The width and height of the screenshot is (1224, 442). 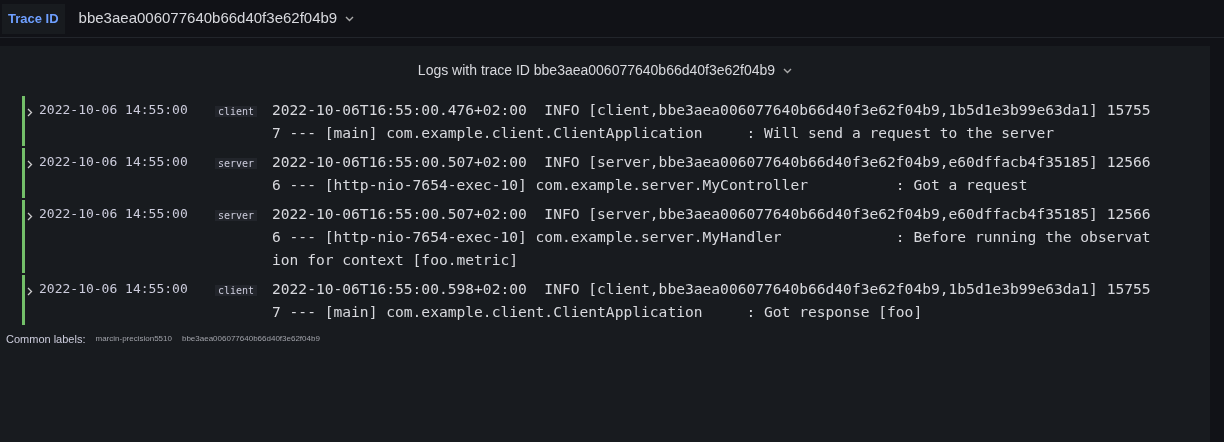 What do you see at coordinates (133, 339) in the screenshot?
I see `common-label: marcin-precision5510` at bounding box center [133, 339].